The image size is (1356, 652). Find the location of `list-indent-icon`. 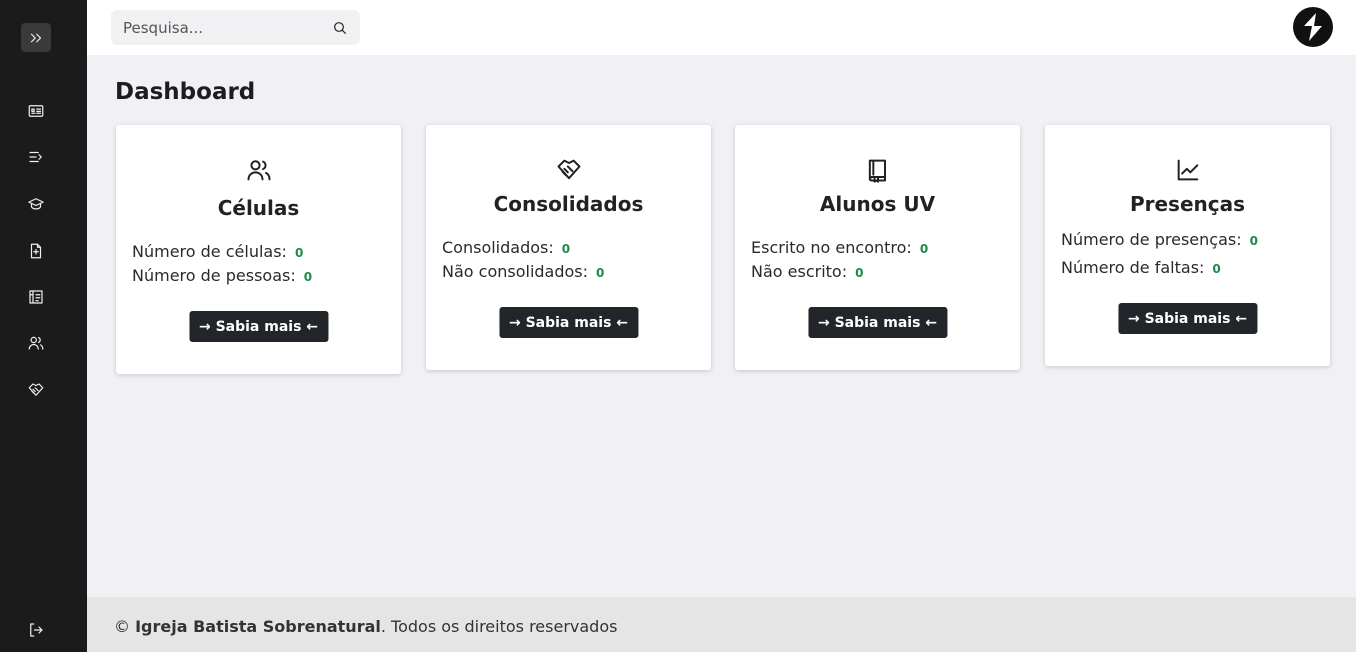

list-indent-icon is located at coordinates (35, 157).